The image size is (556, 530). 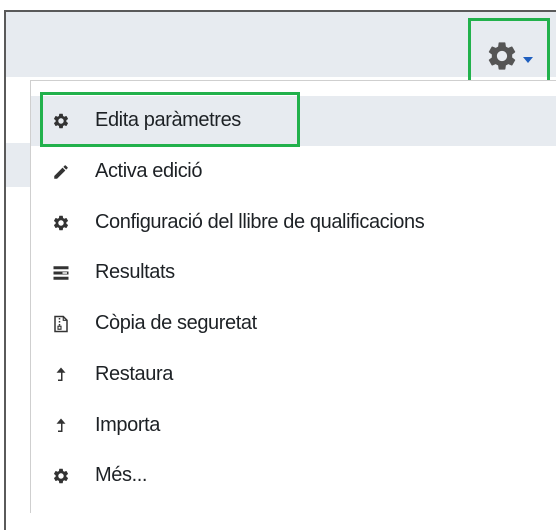 What do you see at coordinates (61, 273) in the screenshot?
I see `list-icon` at bounding box center [61, 273].